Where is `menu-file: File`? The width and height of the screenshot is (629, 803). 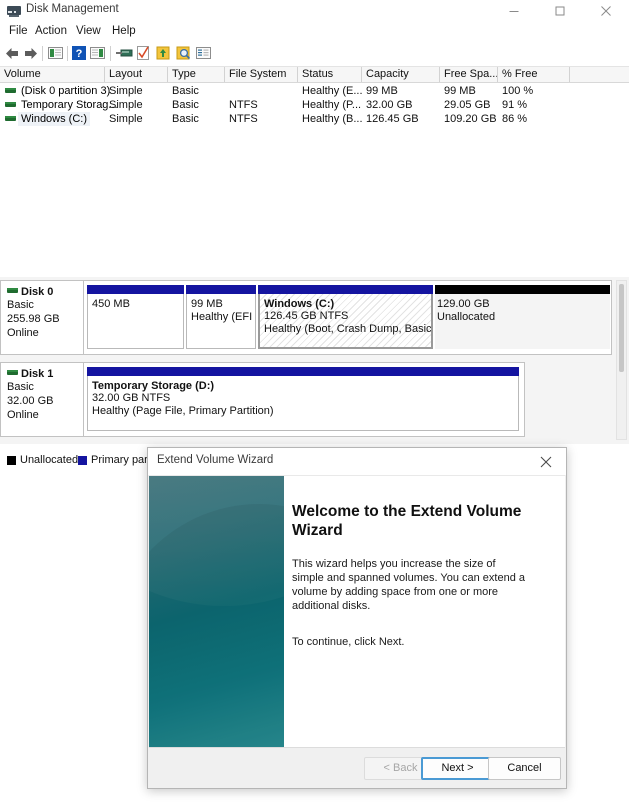 menu-file: File is located at coordinates (18, 31).